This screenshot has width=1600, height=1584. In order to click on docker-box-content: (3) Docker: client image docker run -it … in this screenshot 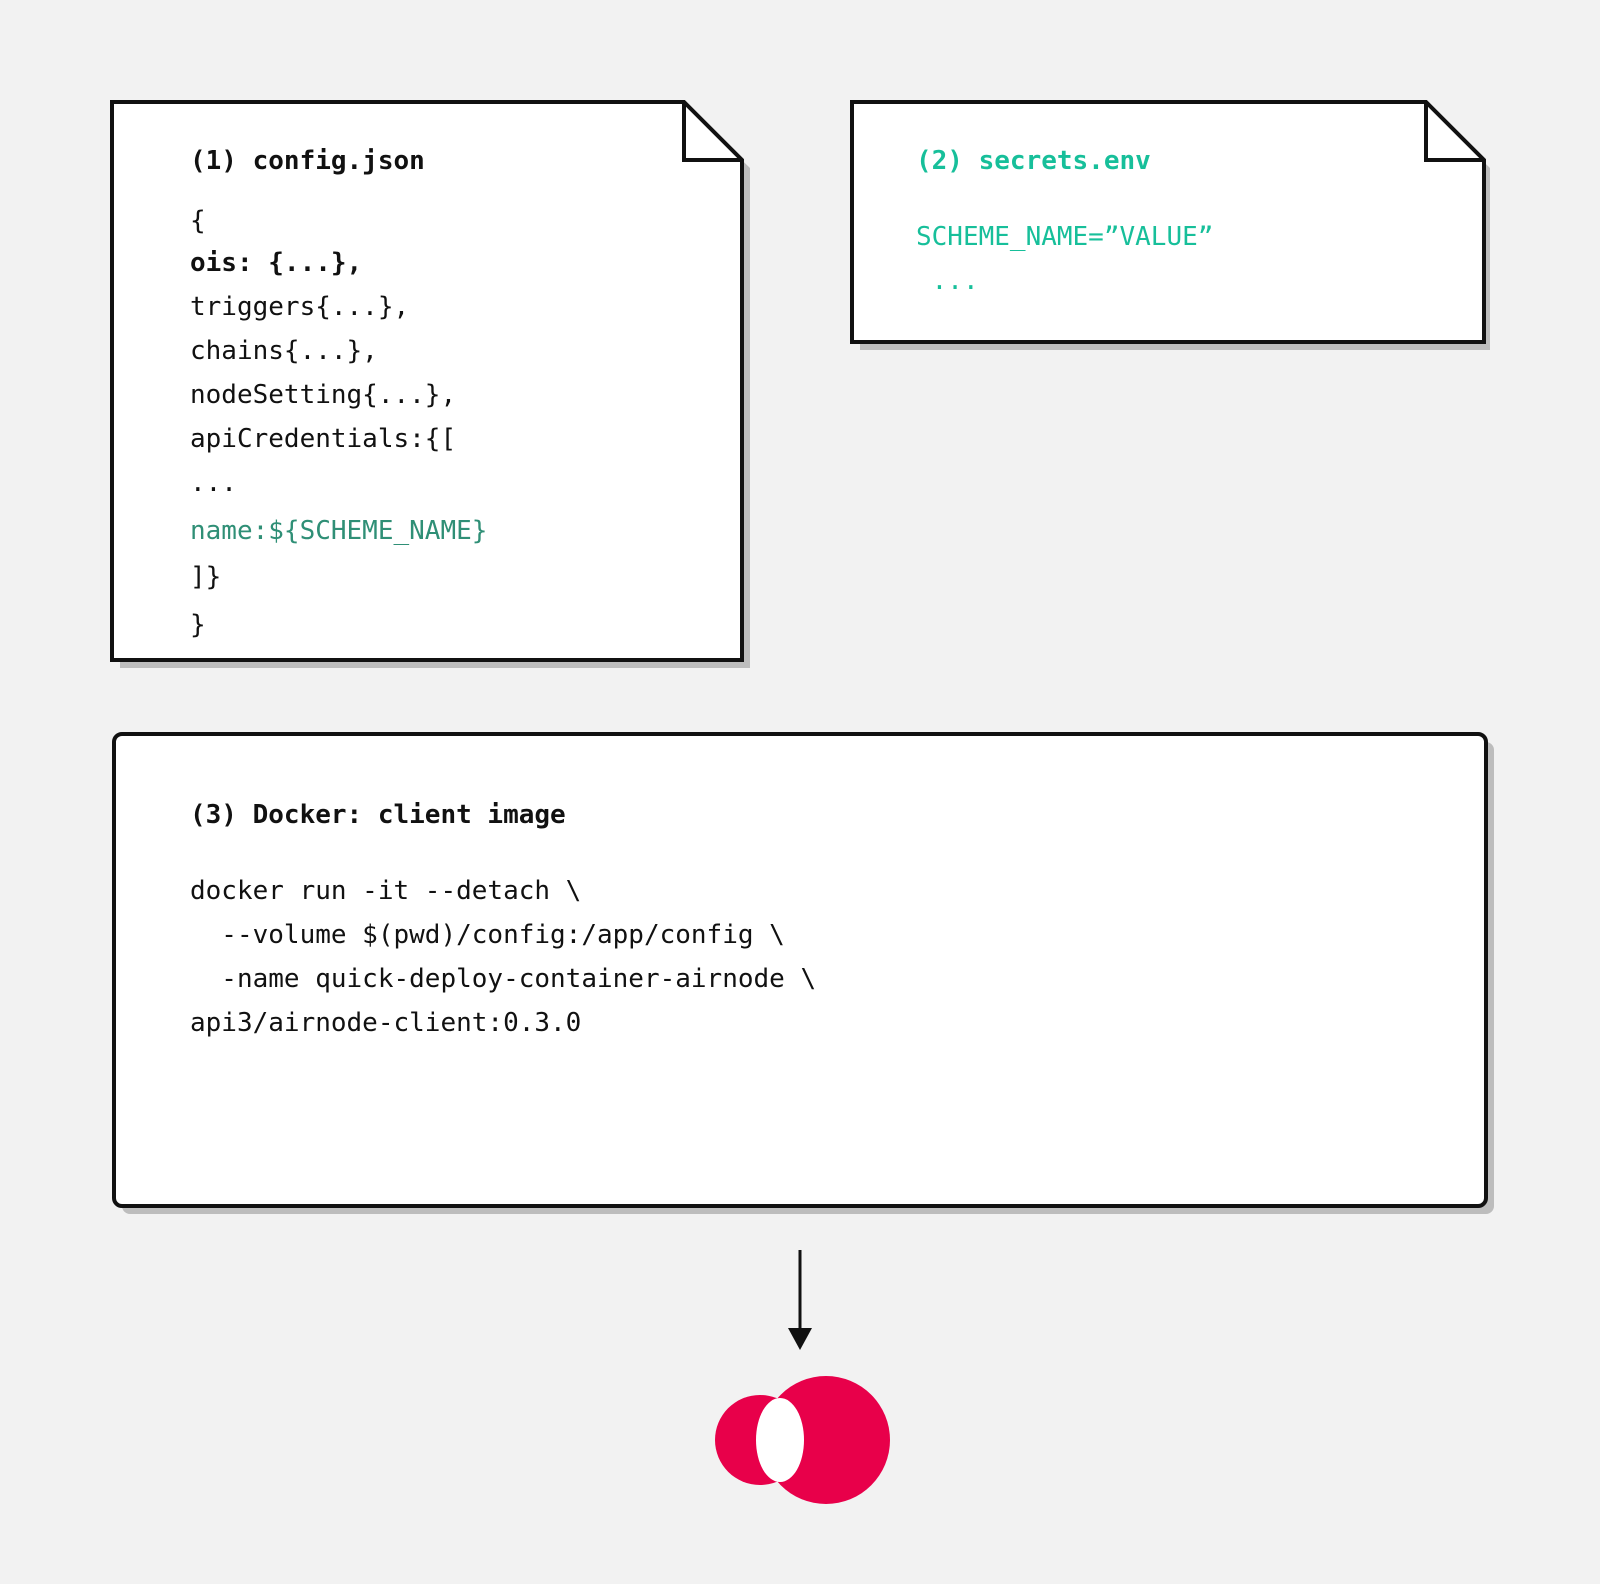, I will do `click(503, 919)`.